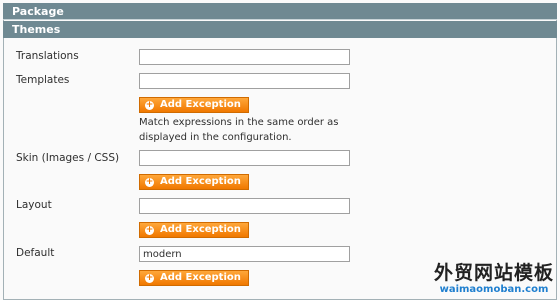 The width and height of the screenshot is (560, 300). Describe the element at coordinates (280, 11) in the screenshot. I see `section-header-package: Package` at that location.